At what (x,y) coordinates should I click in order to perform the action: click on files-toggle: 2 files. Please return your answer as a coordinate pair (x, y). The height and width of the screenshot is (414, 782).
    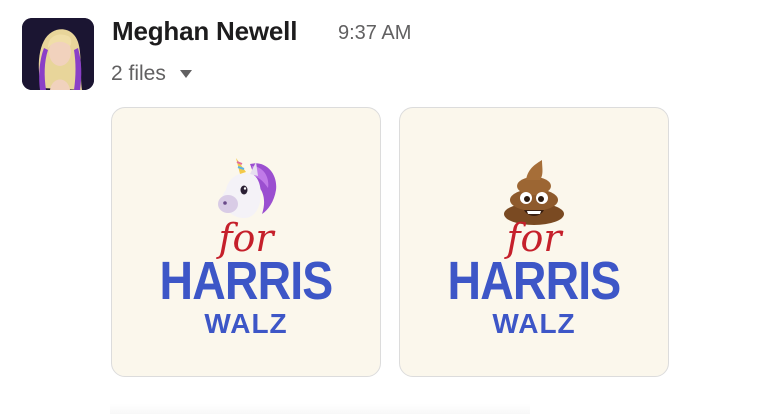
    Looking at the image, I should click on (151, 74).